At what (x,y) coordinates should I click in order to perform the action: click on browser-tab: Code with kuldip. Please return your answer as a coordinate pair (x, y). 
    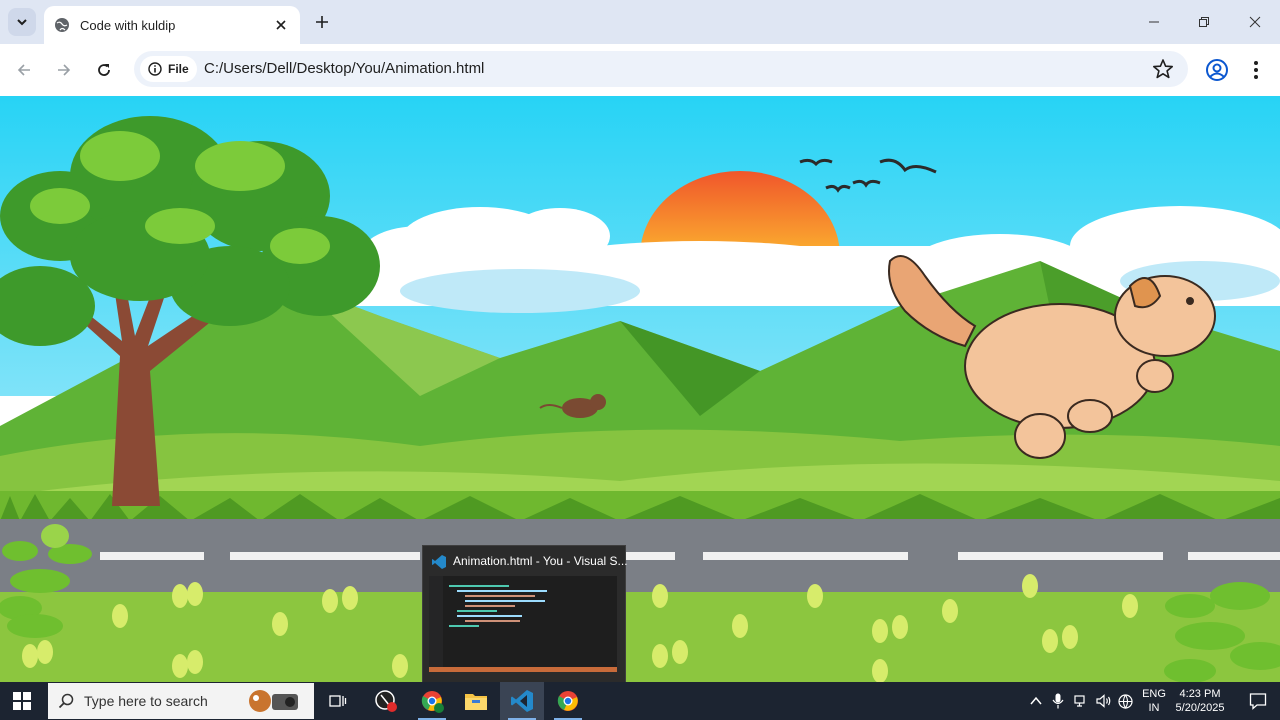
    Looking at the image, I should click on (172, 25).